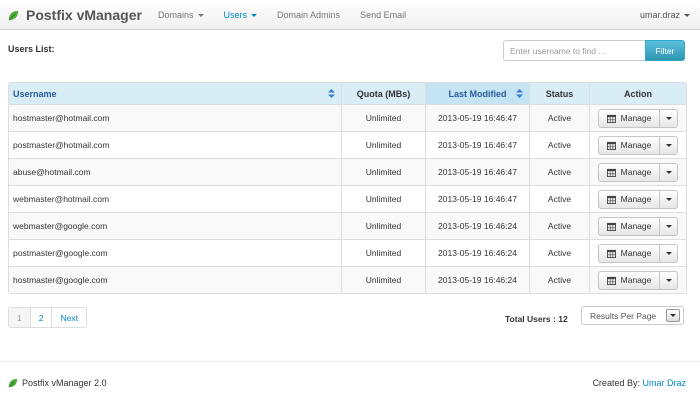 The width and height of the screenshot is (700, 402). I want to click on search-input, so click(574, 50).